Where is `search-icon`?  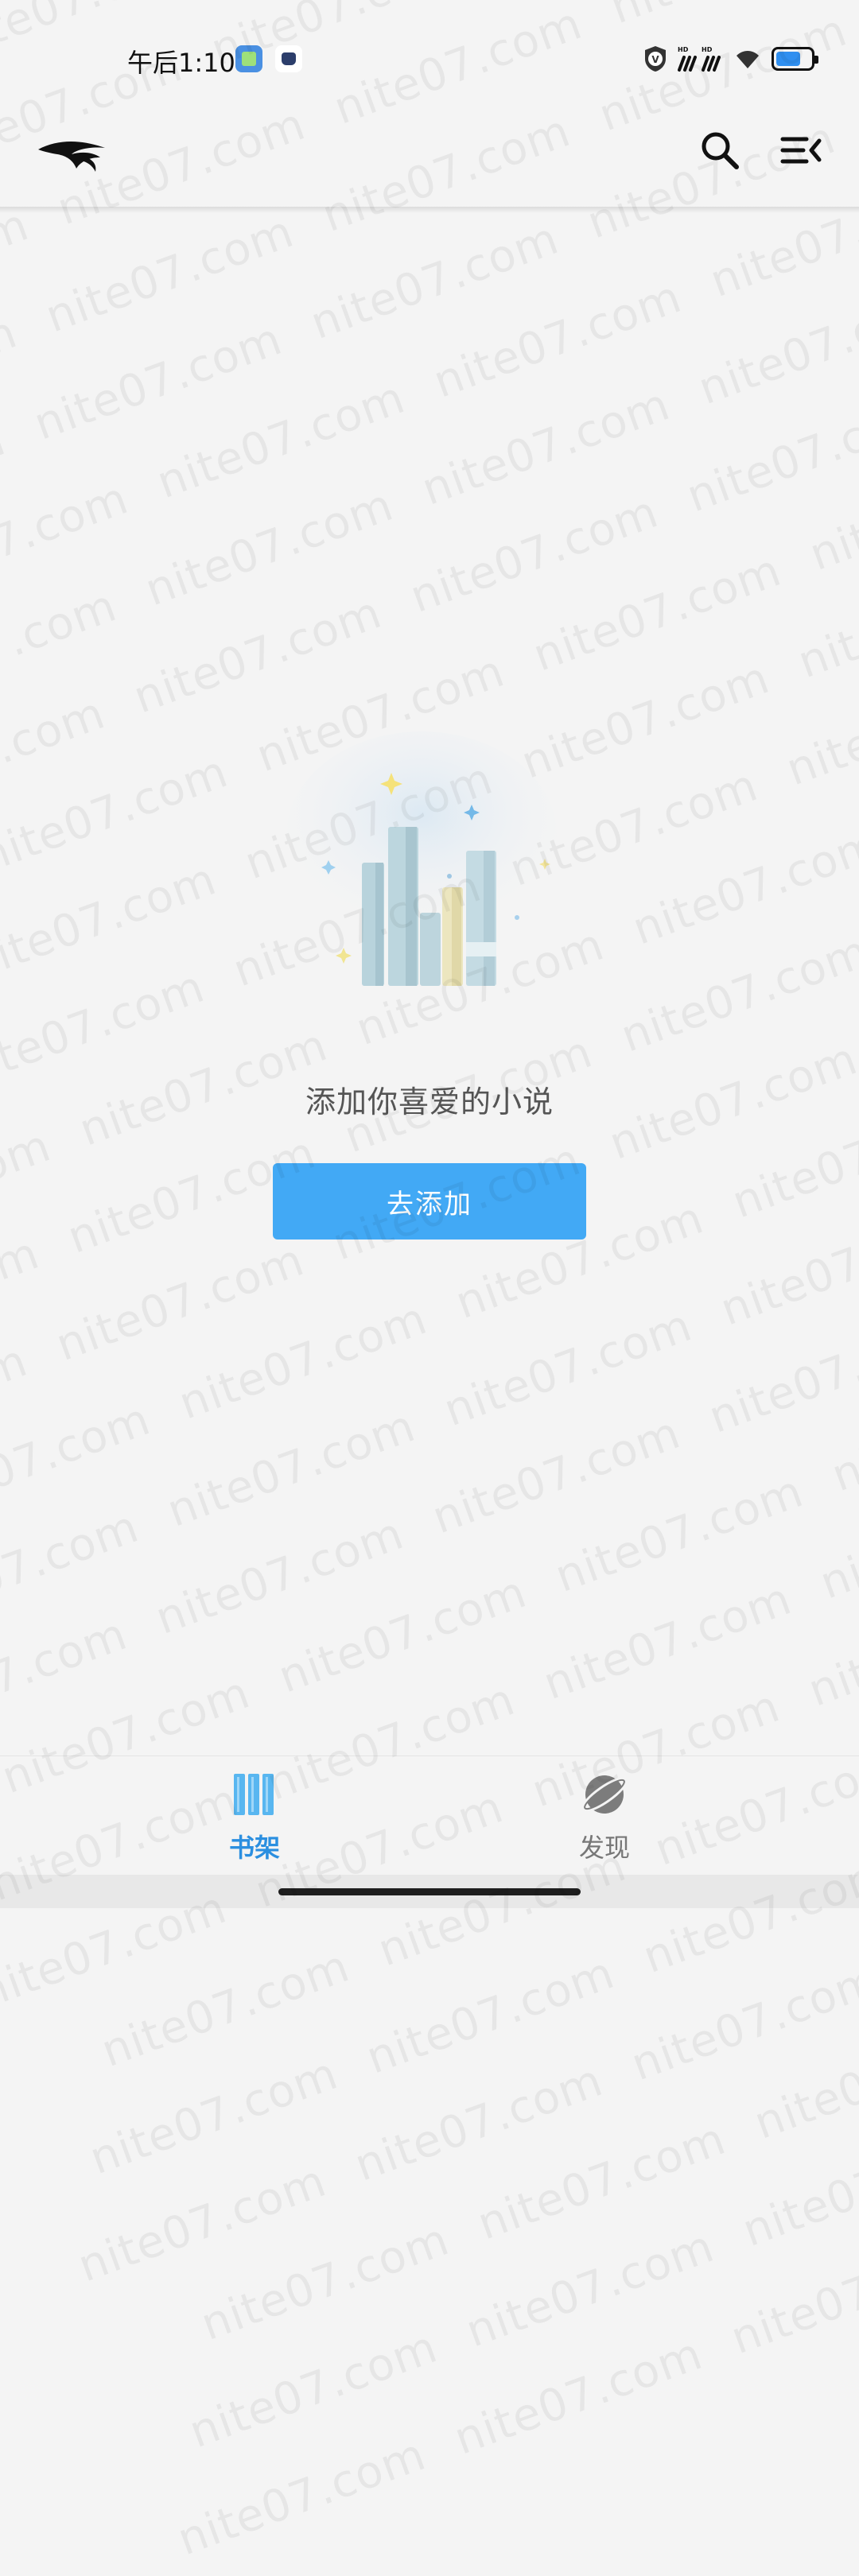 search-icon is located at coordinates (720, 151).